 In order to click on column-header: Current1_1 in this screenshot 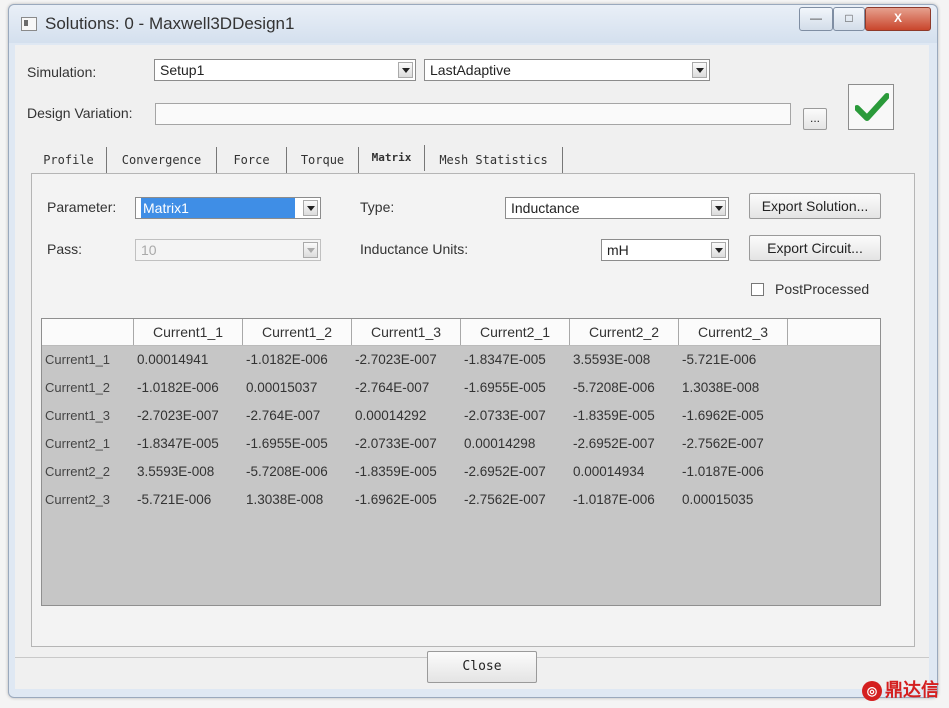, I will do `click(188, 332)`.